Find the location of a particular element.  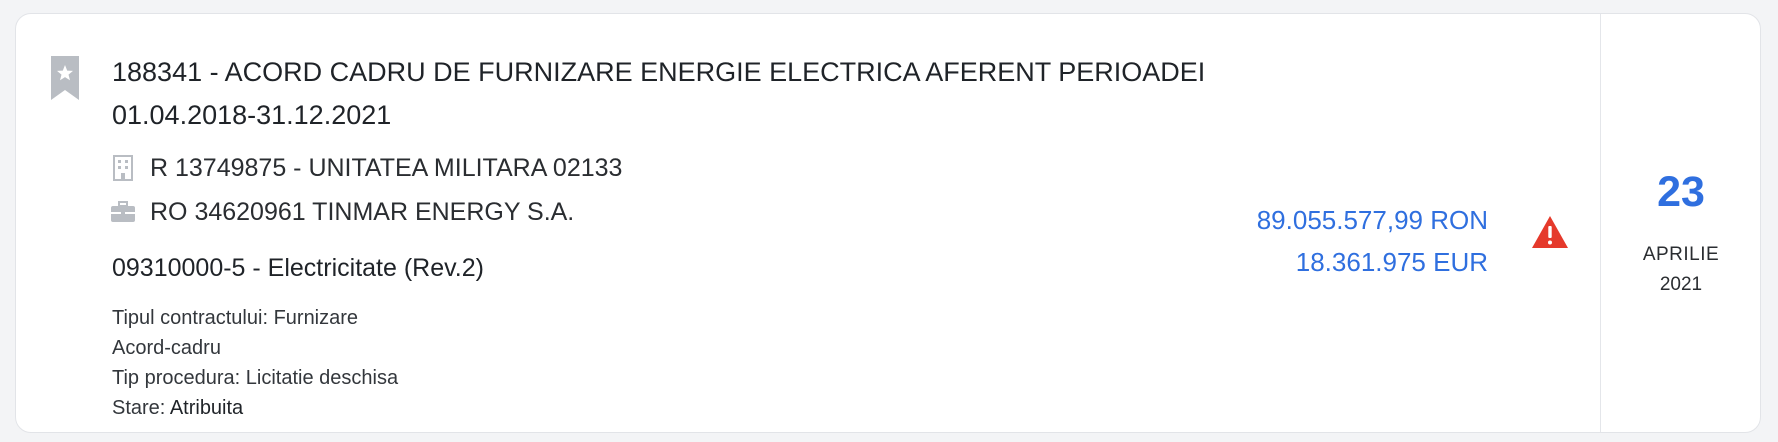

contract-type-label: Tipul contractului: is located at coordinates (190, 318).